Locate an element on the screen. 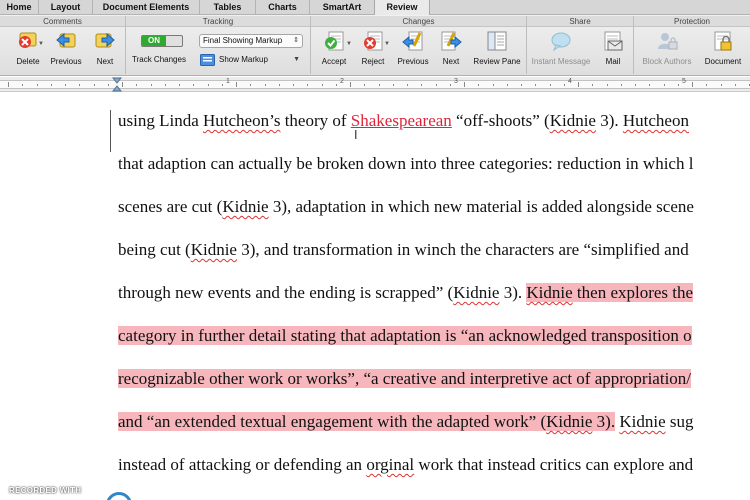 The image size is (750, 500). reject-button: Reject is located at coordinates (373, 51).